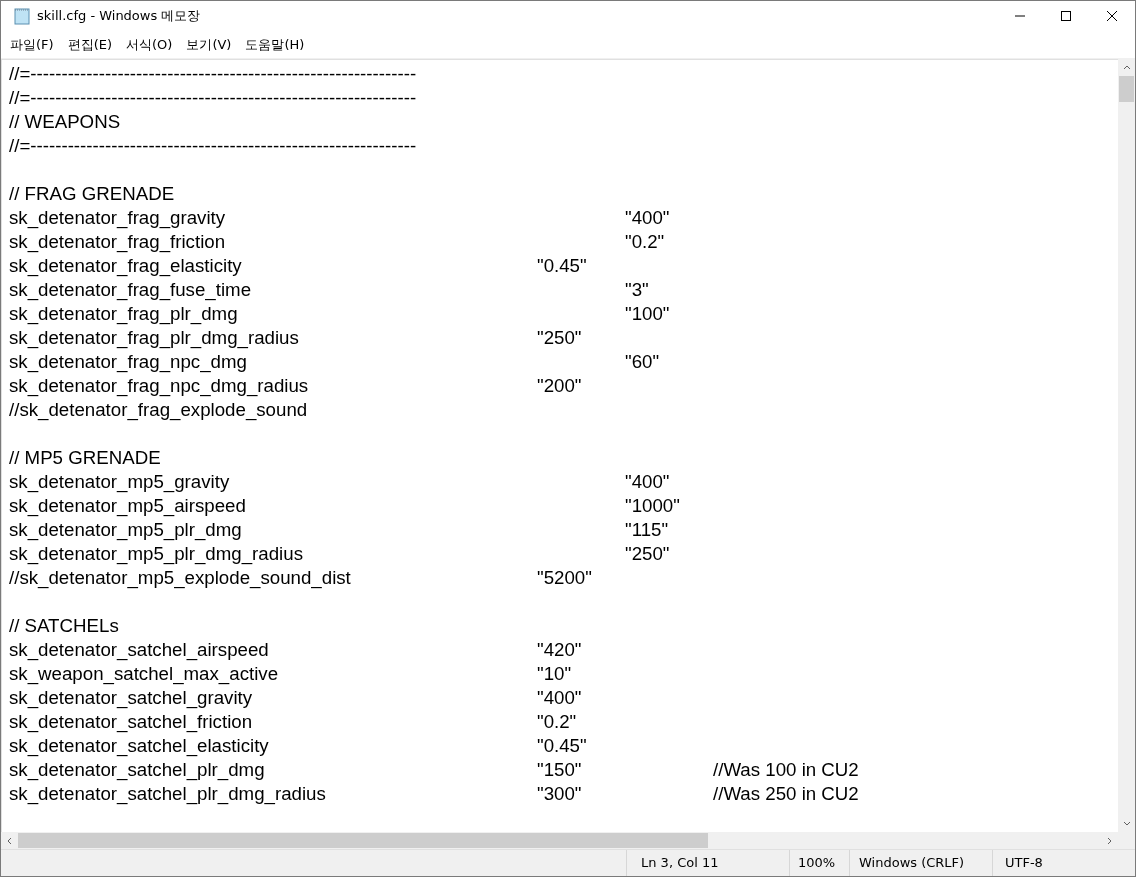  What do you see at coordinates (65, 122) in the screenshot?
I see `code-line: // WEAPONS` at bounding box center [65, 122].